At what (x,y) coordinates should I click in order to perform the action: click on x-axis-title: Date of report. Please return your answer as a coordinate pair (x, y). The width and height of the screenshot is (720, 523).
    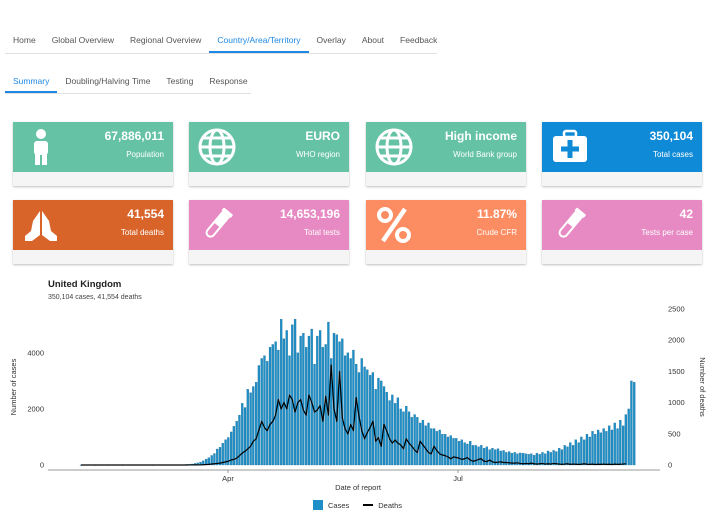
    Looking at the image, I should click on (358, 487).